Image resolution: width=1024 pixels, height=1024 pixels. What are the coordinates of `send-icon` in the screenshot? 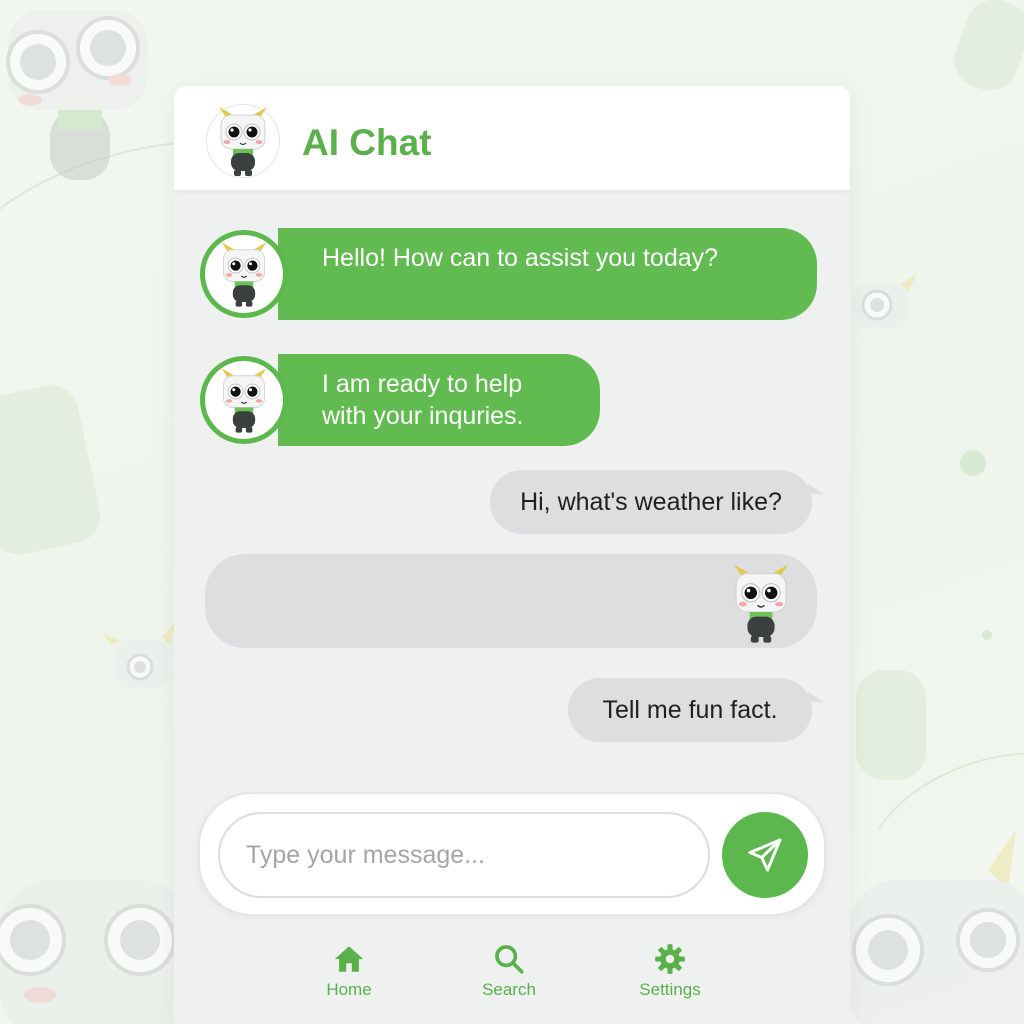 It's located at (765, 855).